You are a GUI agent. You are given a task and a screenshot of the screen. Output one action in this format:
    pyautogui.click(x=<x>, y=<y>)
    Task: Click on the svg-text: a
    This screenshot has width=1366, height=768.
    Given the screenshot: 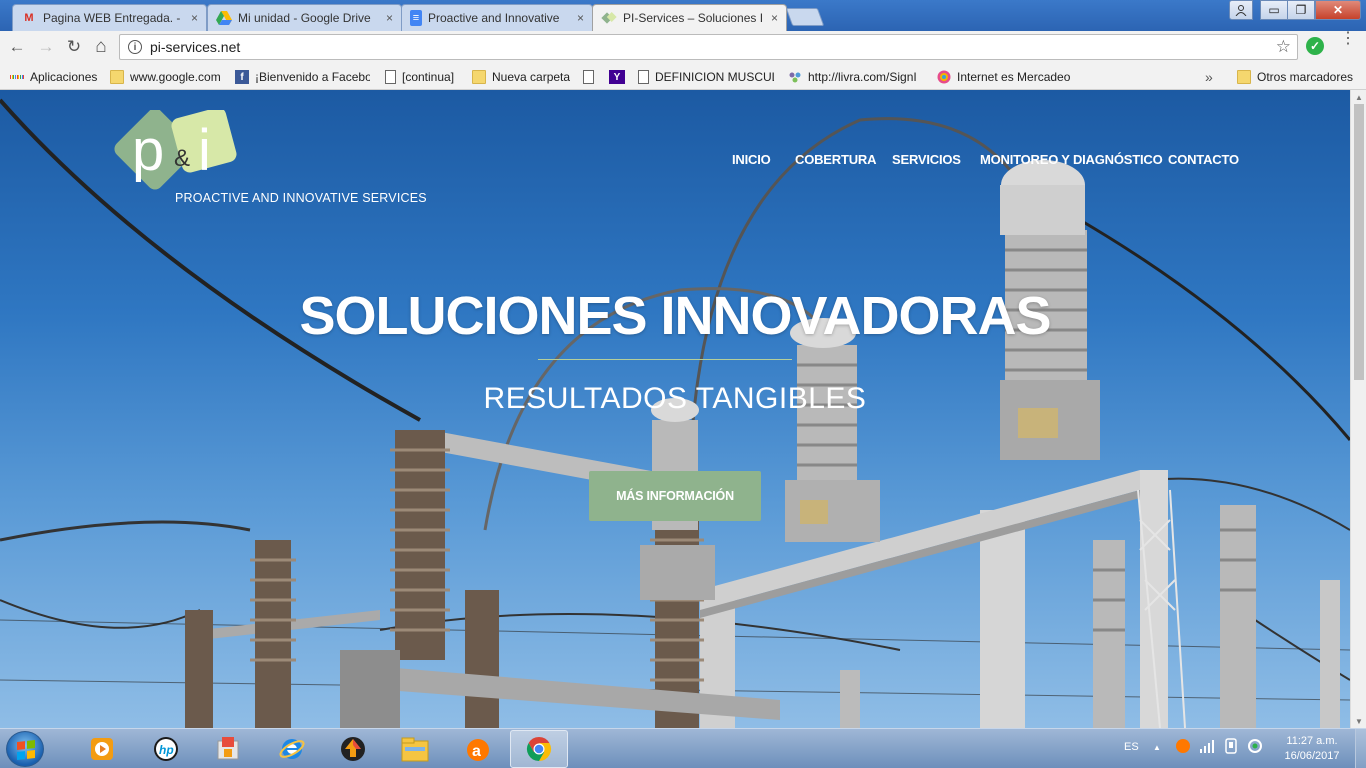 What is the action you would take?
    pyautogui.click(x=476, y=751)
    